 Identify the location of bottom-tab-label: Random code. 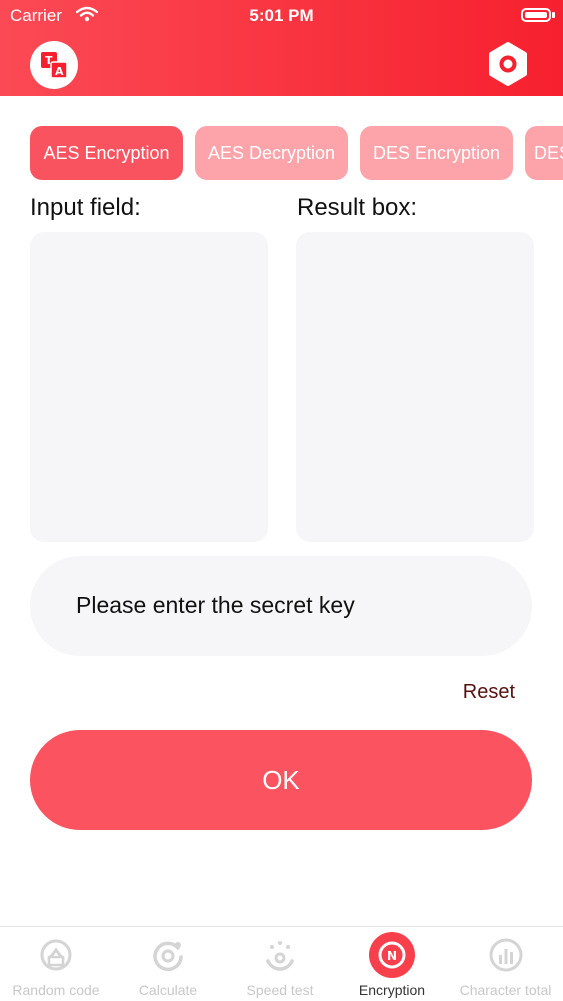
(56, 990).